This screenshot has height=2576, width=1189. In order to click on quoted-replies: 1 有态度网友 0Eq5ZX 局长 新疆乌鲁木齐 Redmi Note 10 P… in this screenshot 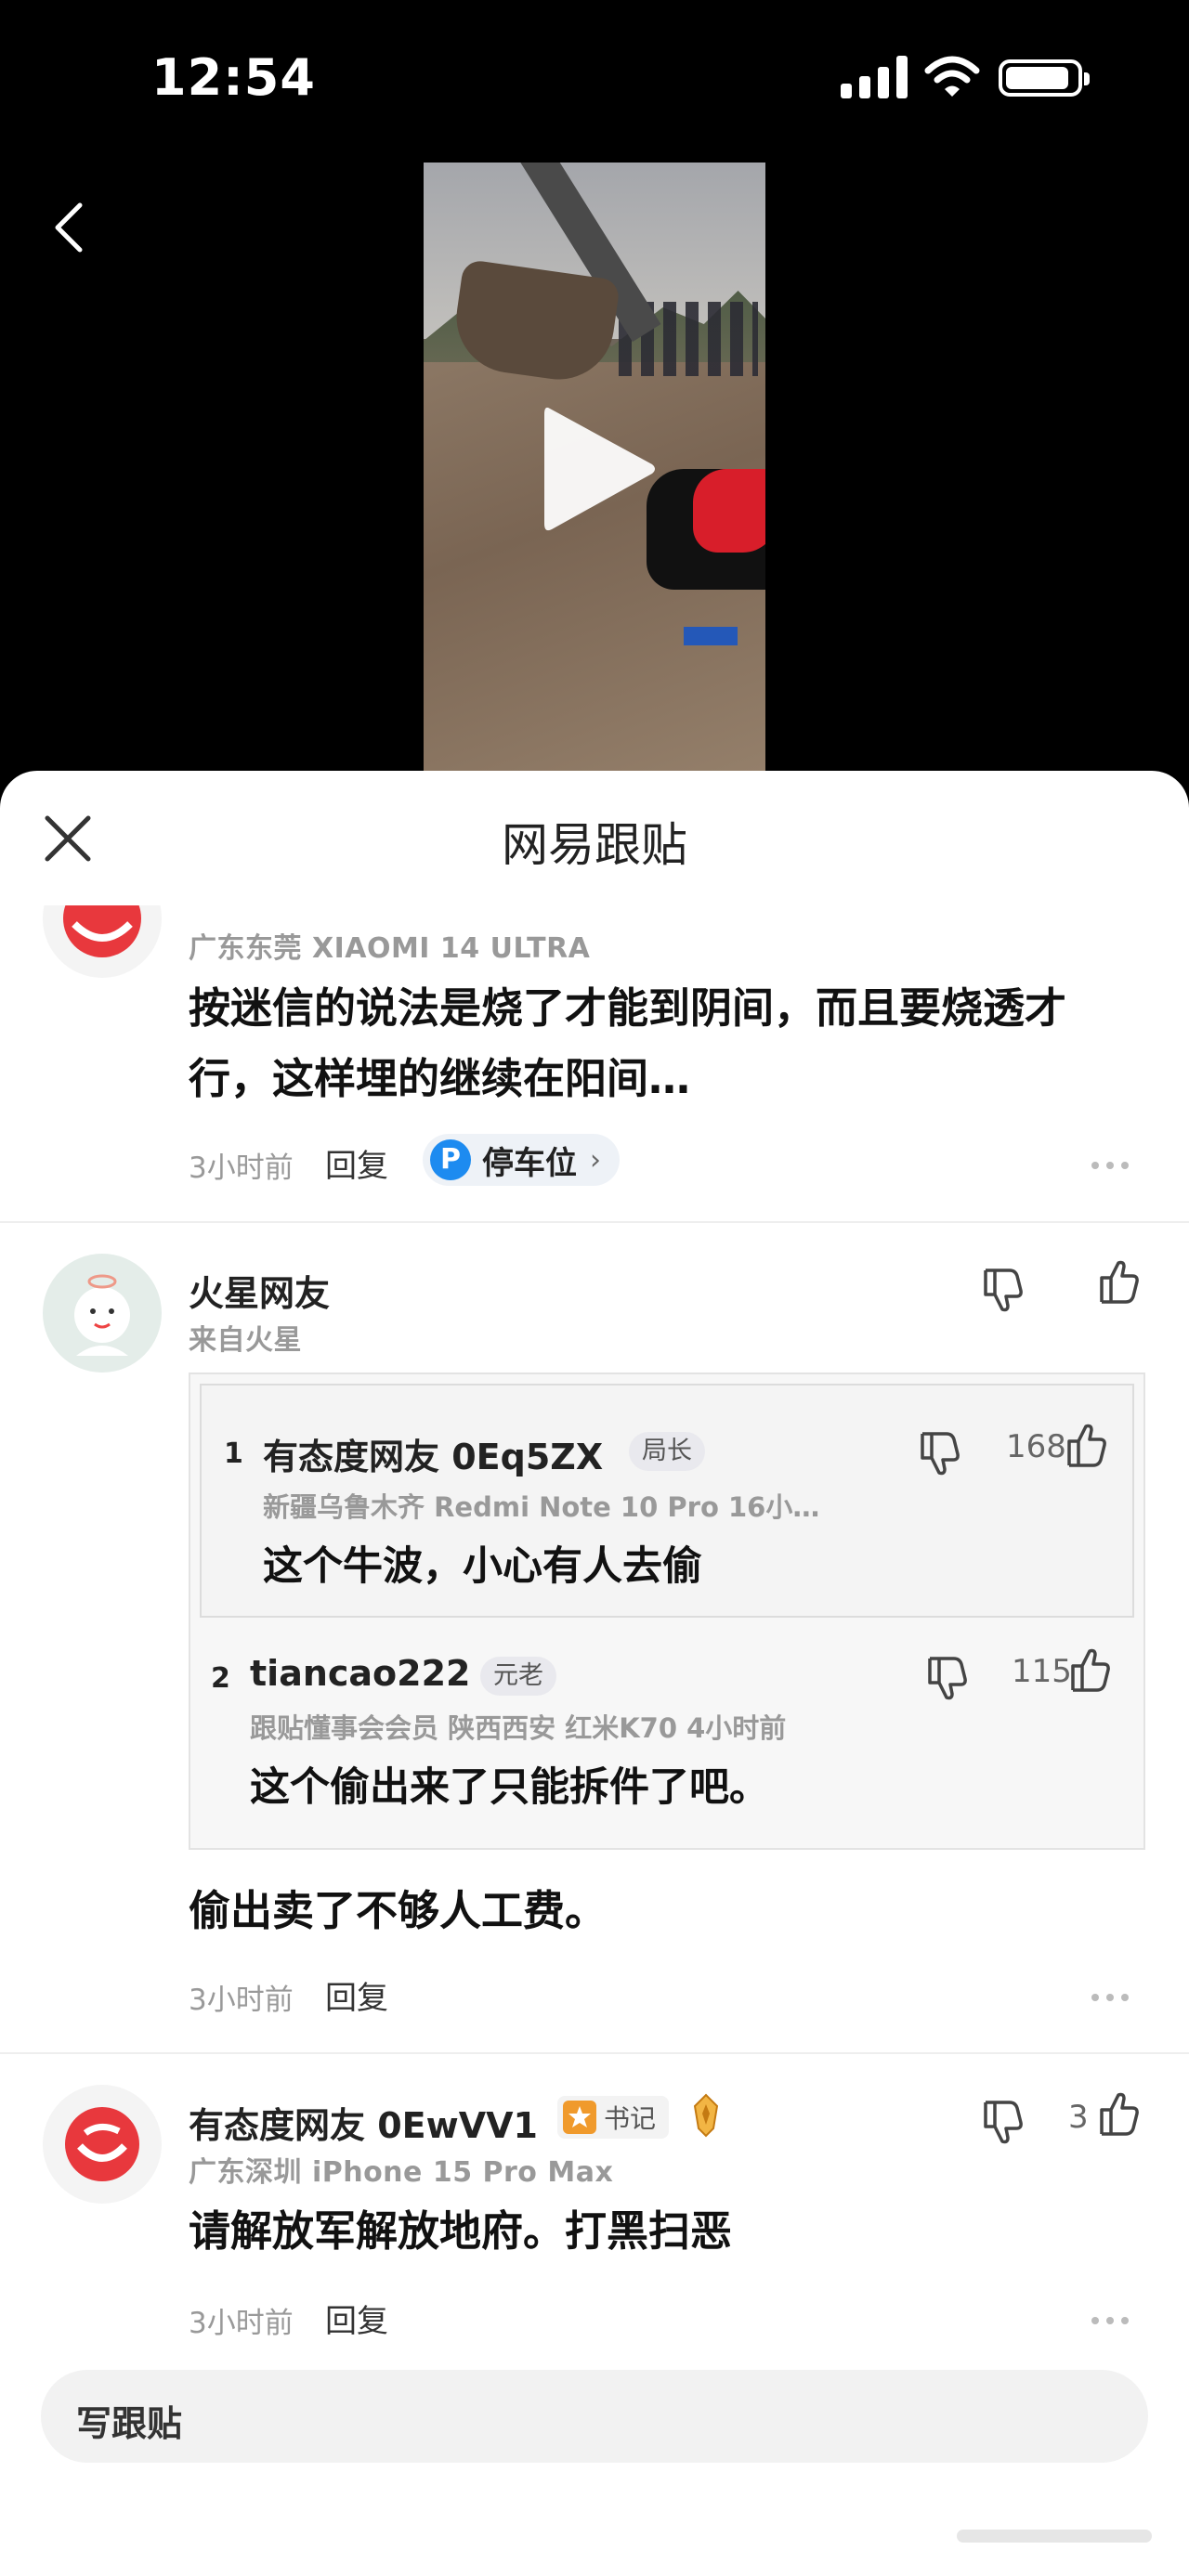, I will do `click(667, 1612)`.